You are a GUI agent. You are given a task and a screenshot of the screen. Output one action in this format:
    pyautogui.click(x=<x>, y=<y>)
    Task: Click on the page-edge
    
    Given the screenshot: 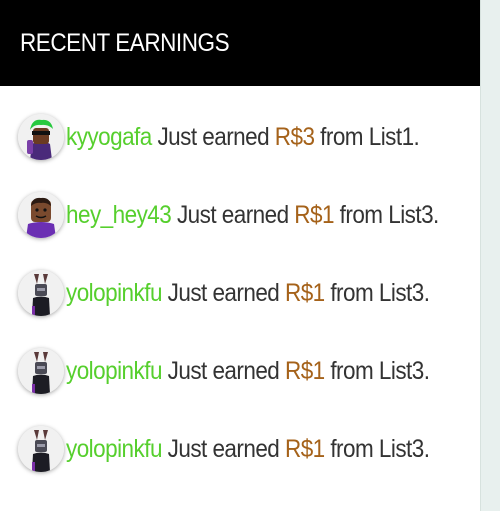 What is the action you would take?
    pyautogui.click(x=490, y=255)
    